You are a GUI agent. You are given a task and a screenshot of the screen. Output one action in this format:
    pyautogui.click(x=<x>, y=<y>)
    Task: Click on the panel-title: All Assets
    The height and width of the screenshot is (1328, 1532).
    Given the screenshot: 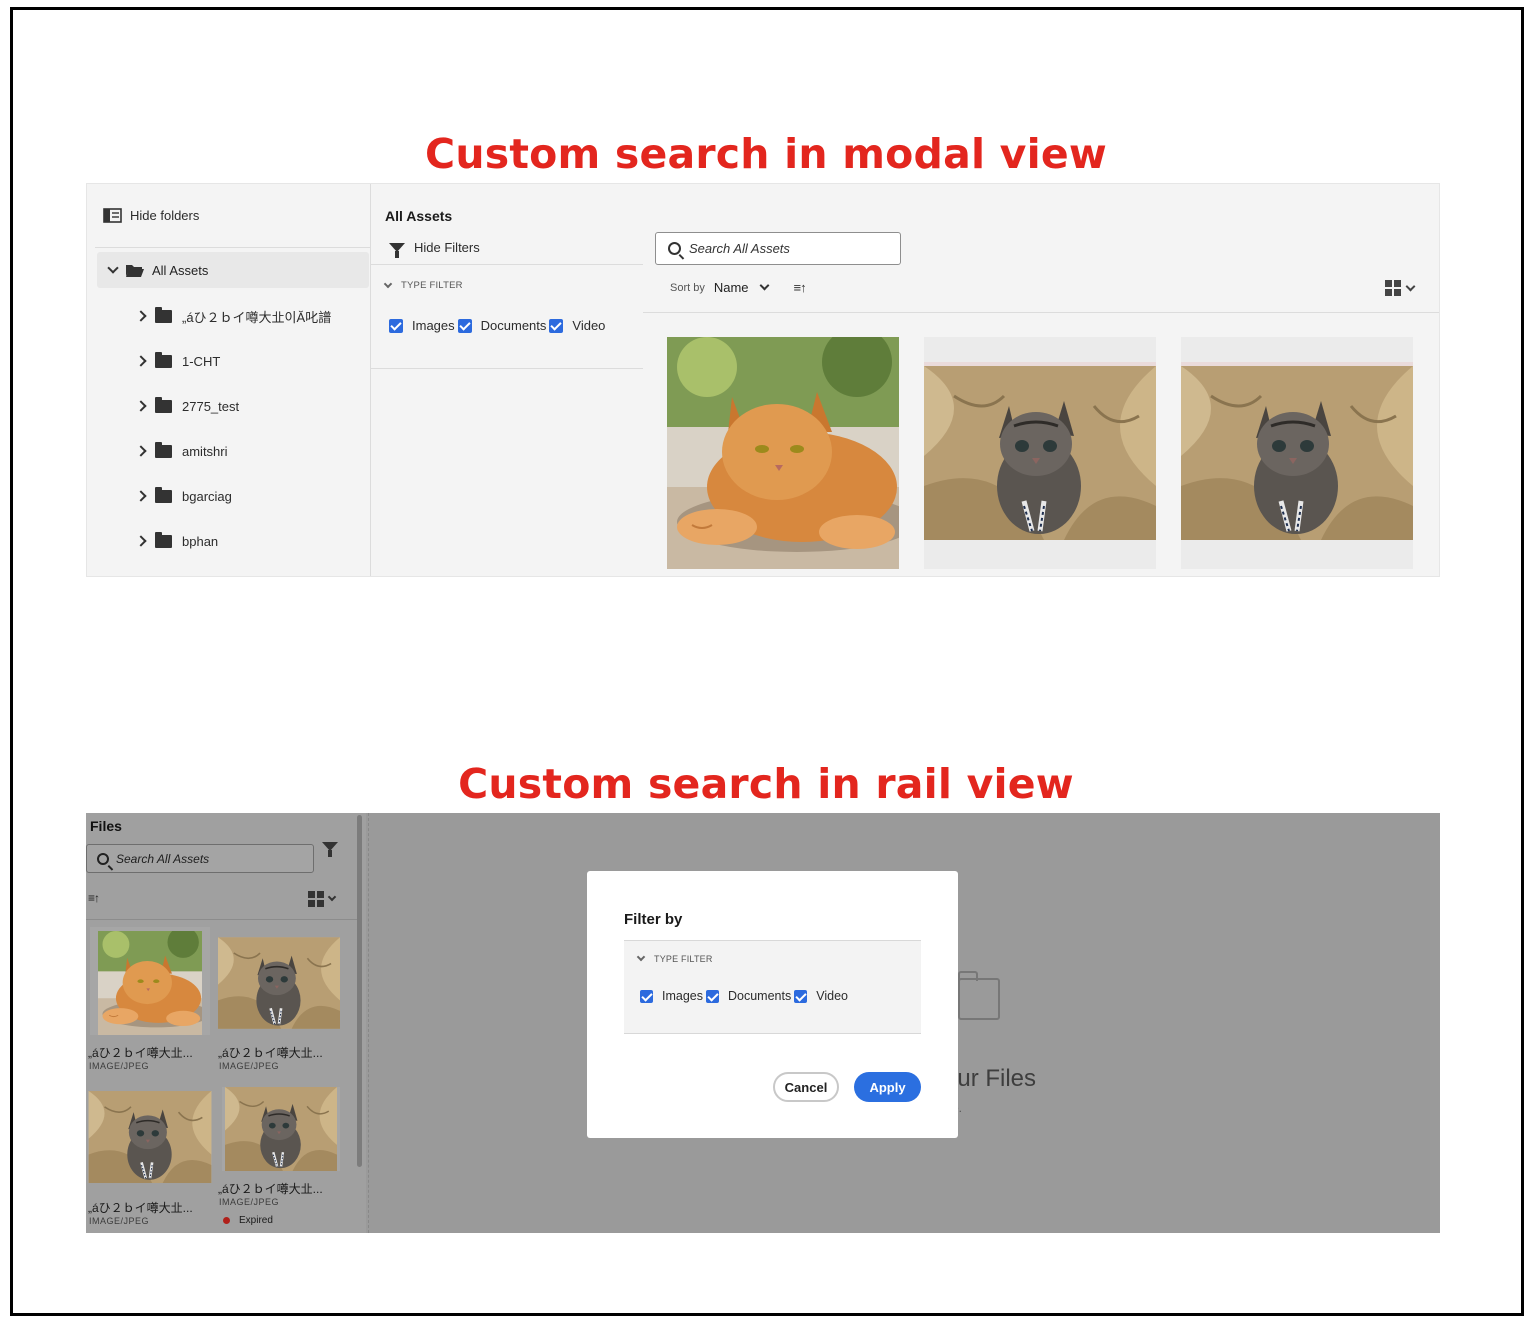 What is the action you would take?
    pyautogui.click(x=419, y=216)
    